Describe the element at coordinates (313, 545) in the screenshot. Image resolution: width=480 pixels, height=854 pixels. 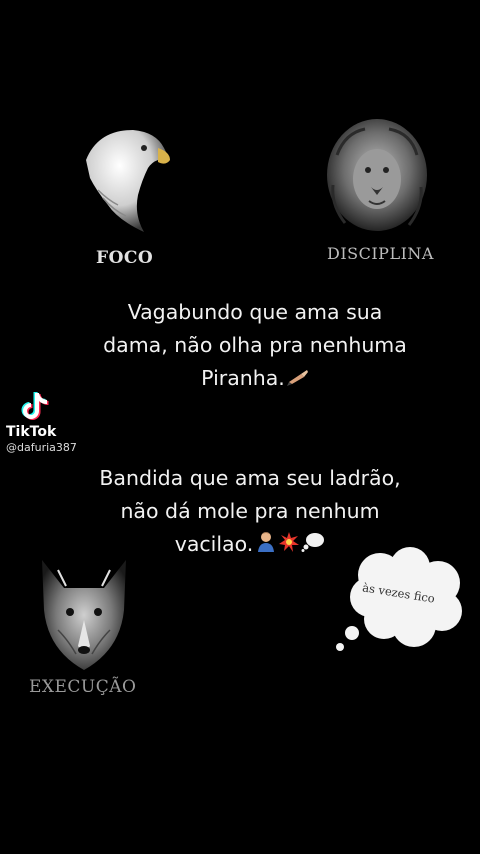
I see `thought-balloon-icon` at that location.